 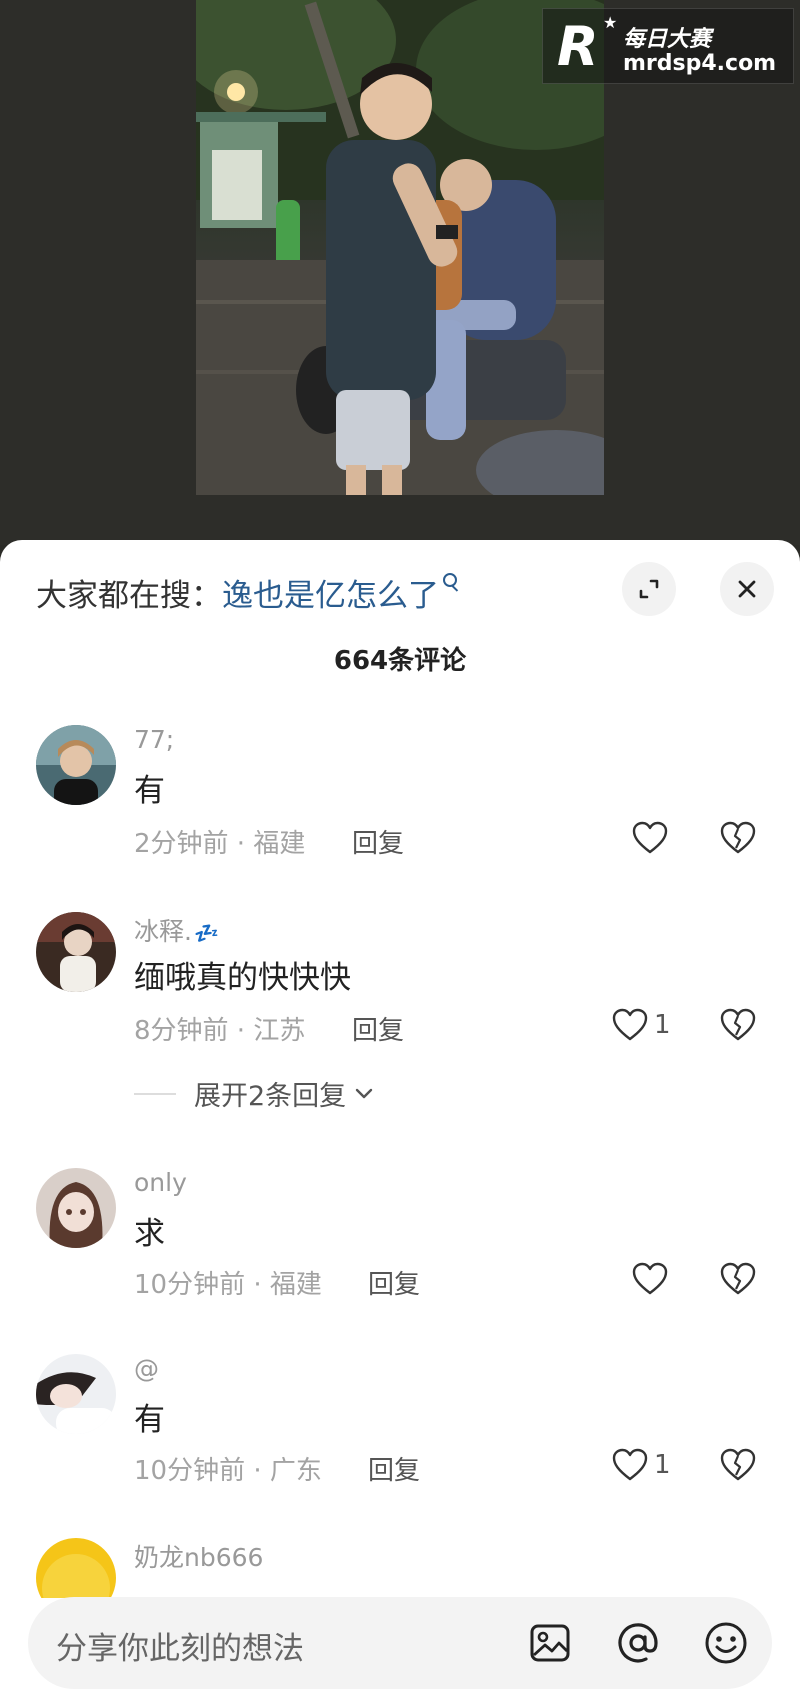 I want to click on trending-search-term: 逸也是亿怎么了, so click(x=330, y=592).